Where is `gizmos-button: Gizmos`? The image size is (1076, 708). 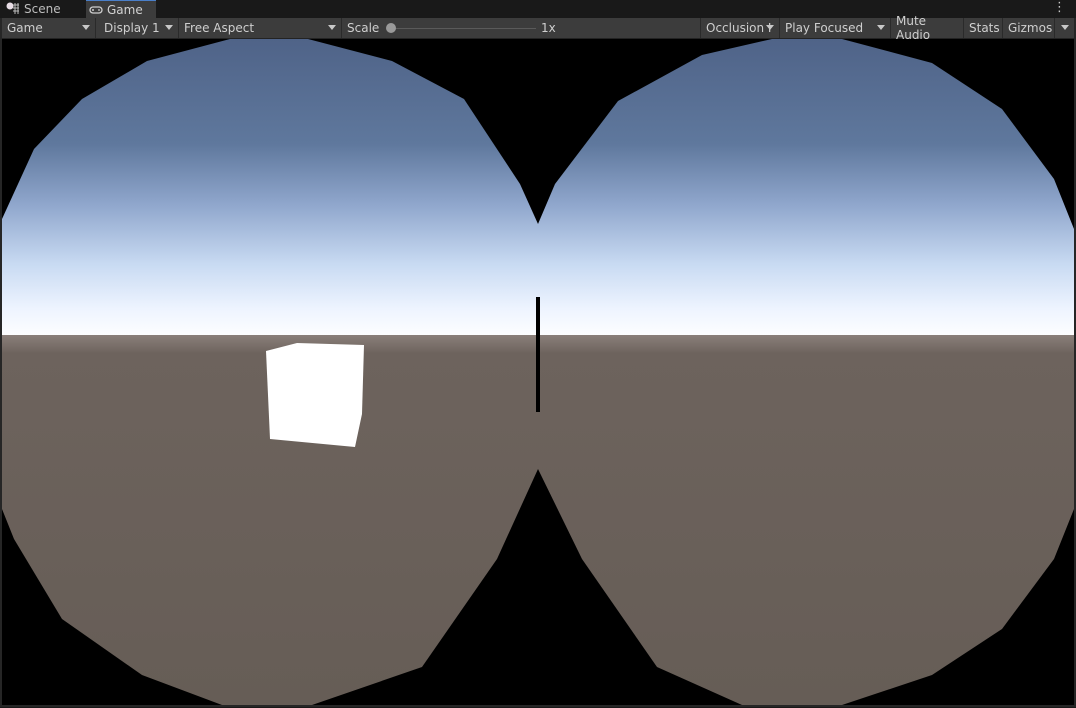 gizmos-button: Gizmos is located at coordinates (1029, 28).